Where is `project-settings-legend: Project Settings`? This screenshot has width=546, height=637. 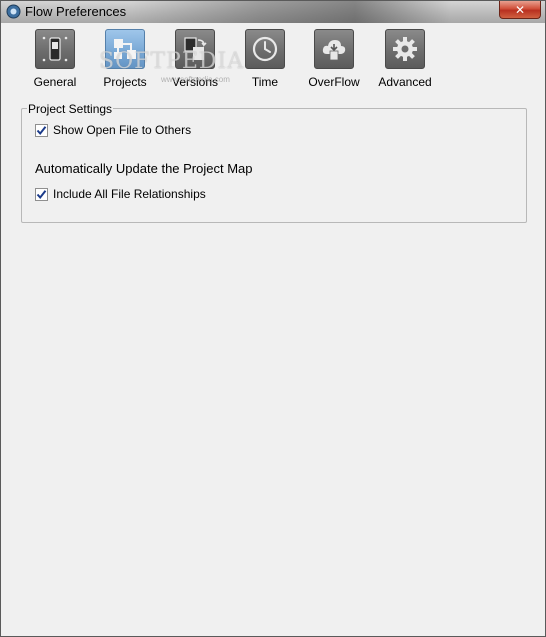 project-settings-legend: Project Settings is located at coordinates (70, 109).